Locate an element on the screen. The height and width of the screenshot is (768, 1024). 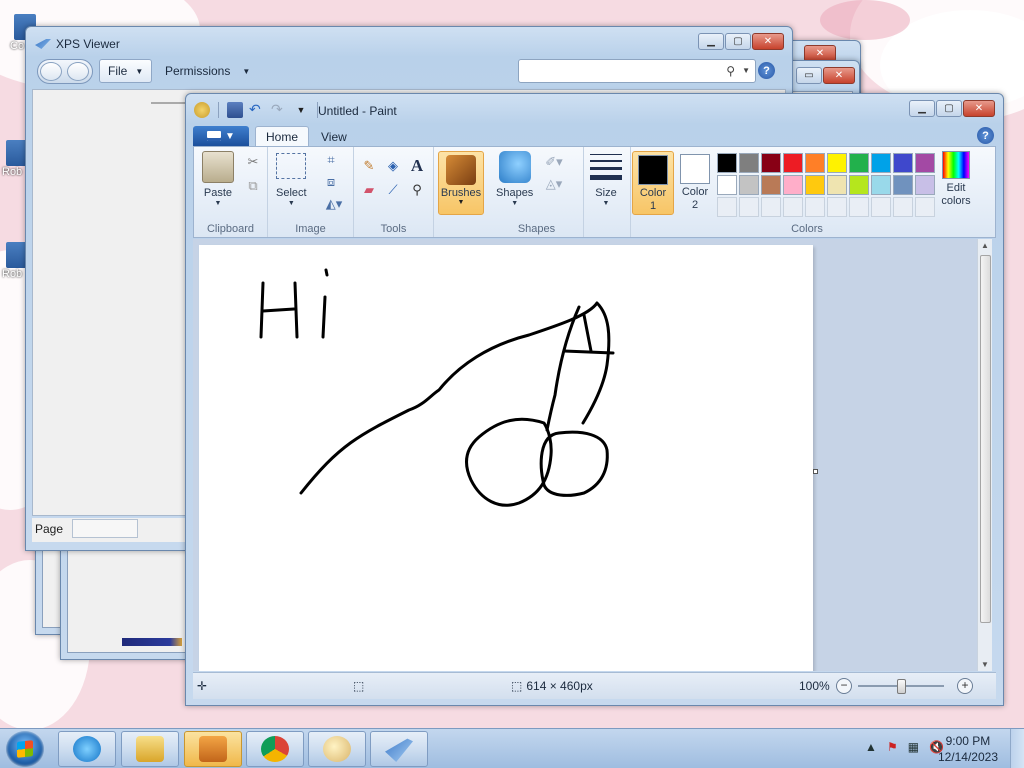
start-button is located at coordinates (25, 749).